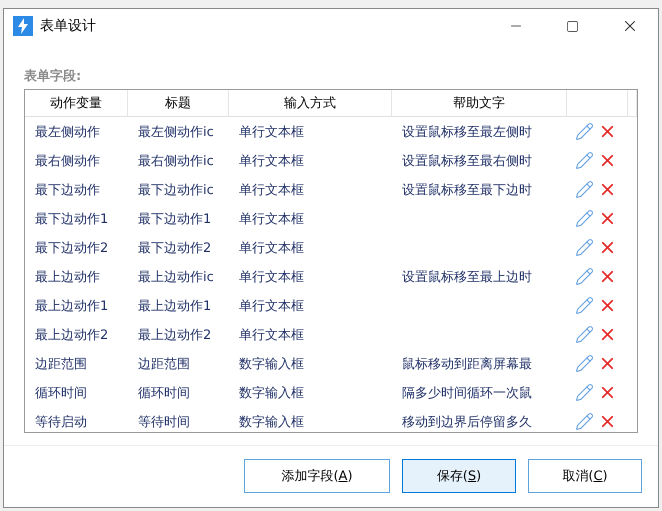  Describe the element at coordinates (459, 476) in the screenshot. I see `dialog-button: 保存(S)` at that location.